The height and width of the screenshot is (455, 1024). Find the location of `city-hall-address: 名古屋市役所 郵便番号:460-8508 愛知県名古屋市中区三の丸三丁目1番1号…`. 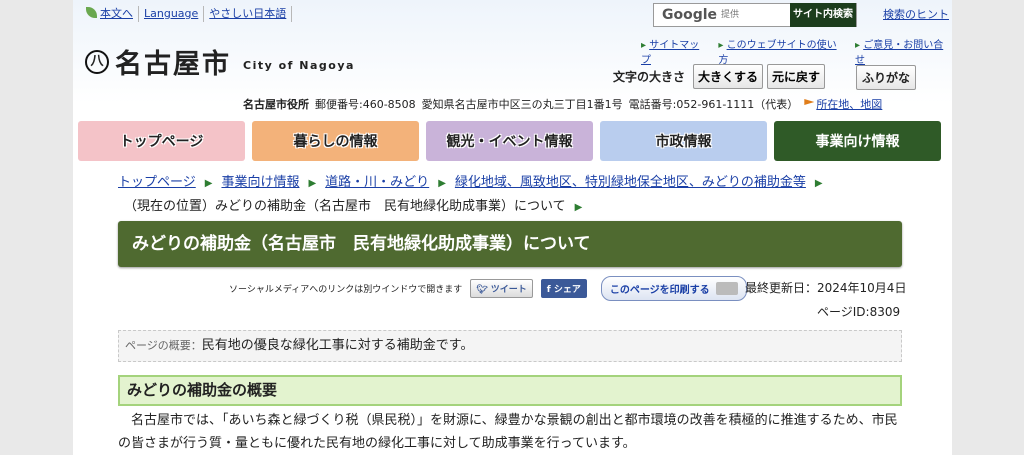

city-hall-address: 名古屋市役所 郵便番号:460-8508 愛知県名古屋市中区三の丸三丁目1番1号… is located at coordinates (562, 104).